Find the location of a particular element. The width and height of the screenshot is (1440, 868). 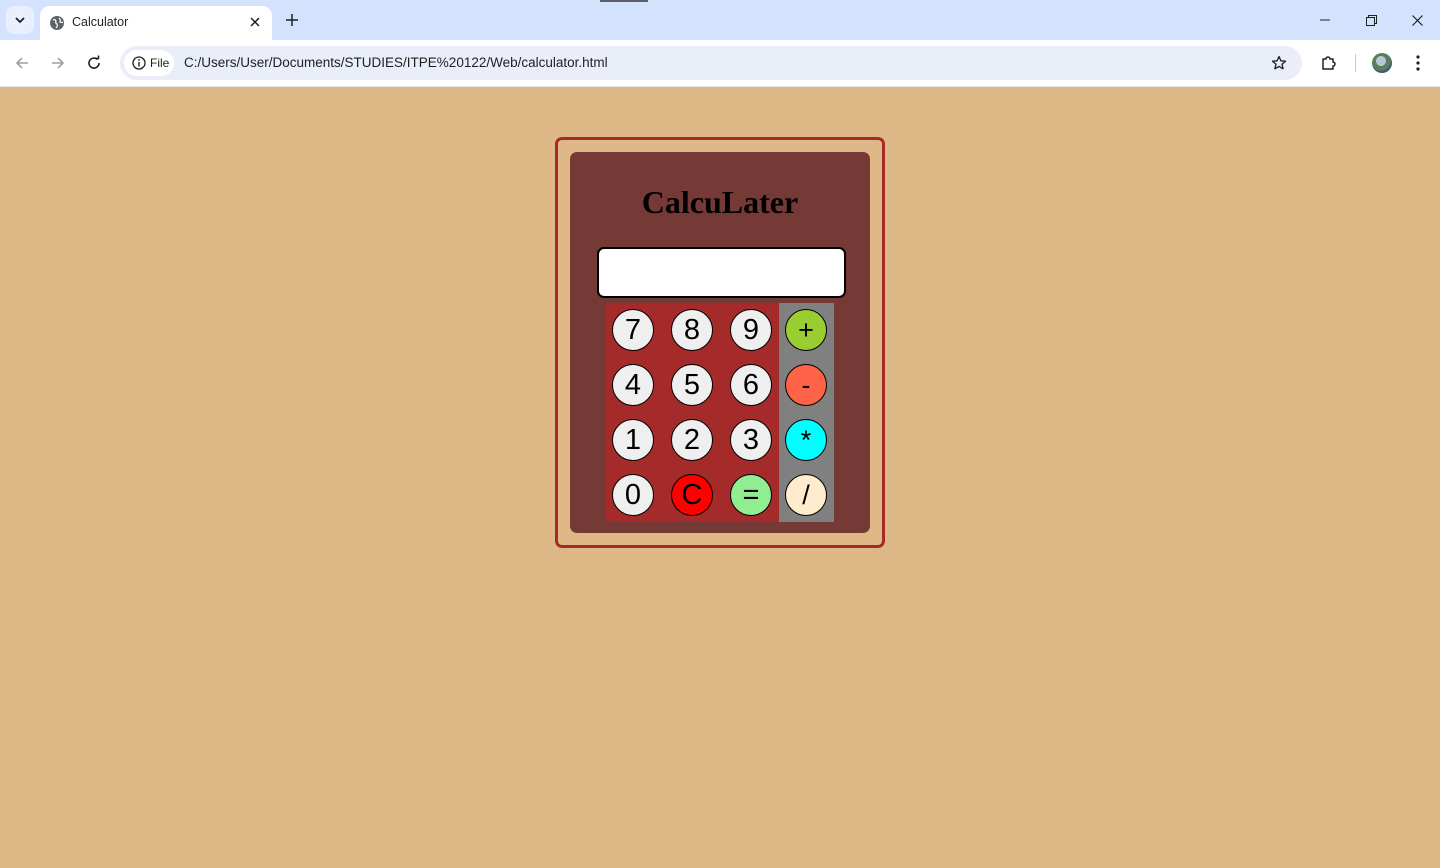

close-window-button is located at coordinates (1417, 20).